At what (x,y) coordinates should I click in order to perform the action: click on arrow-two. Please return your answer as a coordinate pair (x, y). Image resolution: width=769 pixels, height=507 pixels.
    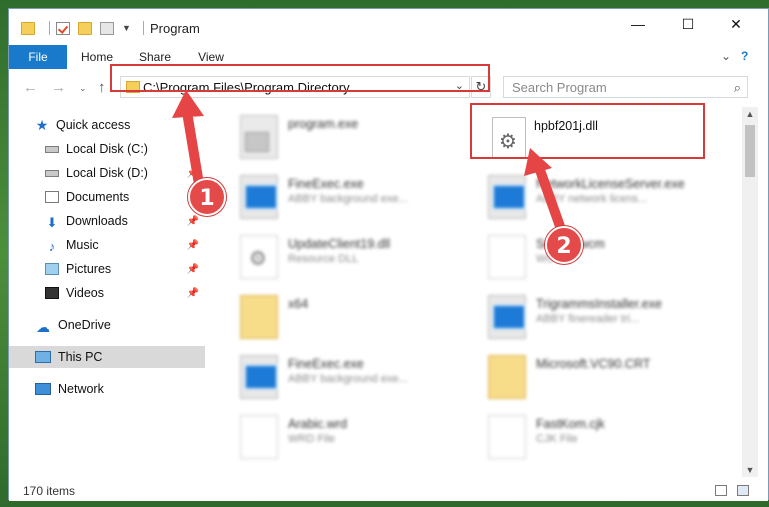
    Looking at the image, I should click on (545, 192).